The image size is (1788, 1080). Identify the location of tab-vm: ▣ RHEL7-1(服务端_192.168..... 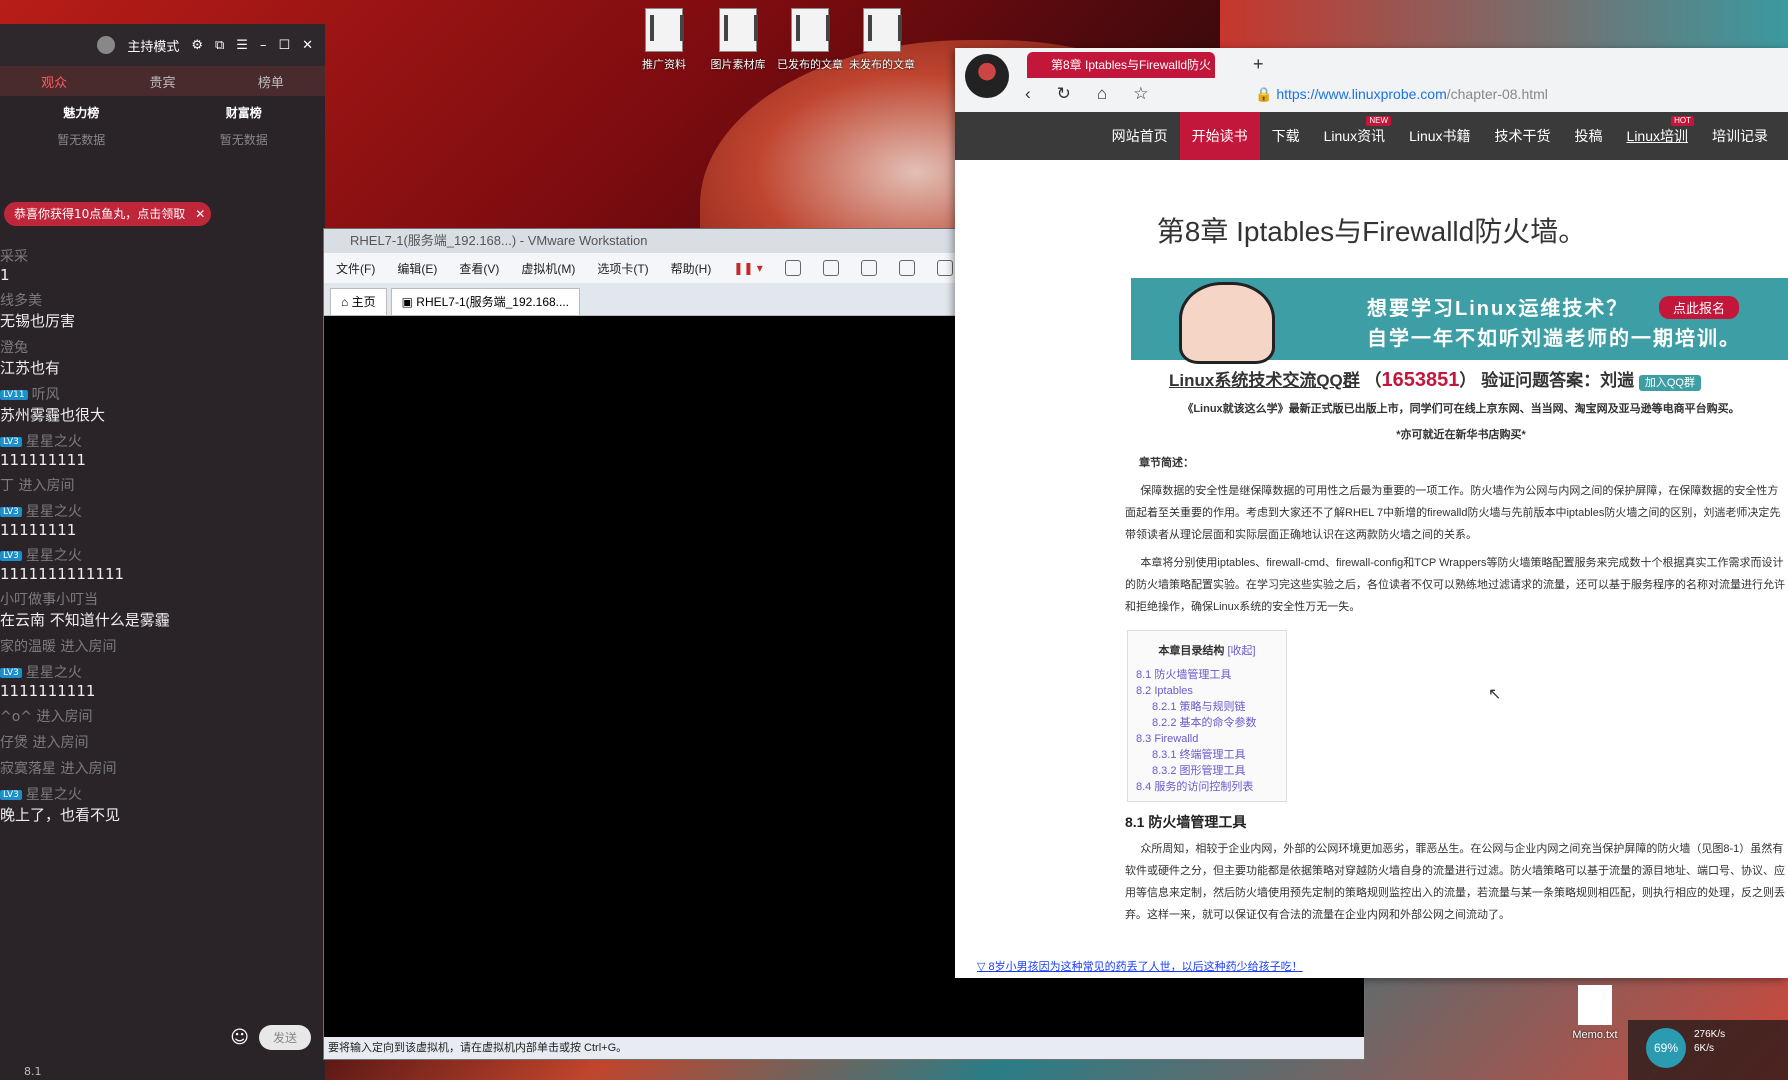
(485, 301).